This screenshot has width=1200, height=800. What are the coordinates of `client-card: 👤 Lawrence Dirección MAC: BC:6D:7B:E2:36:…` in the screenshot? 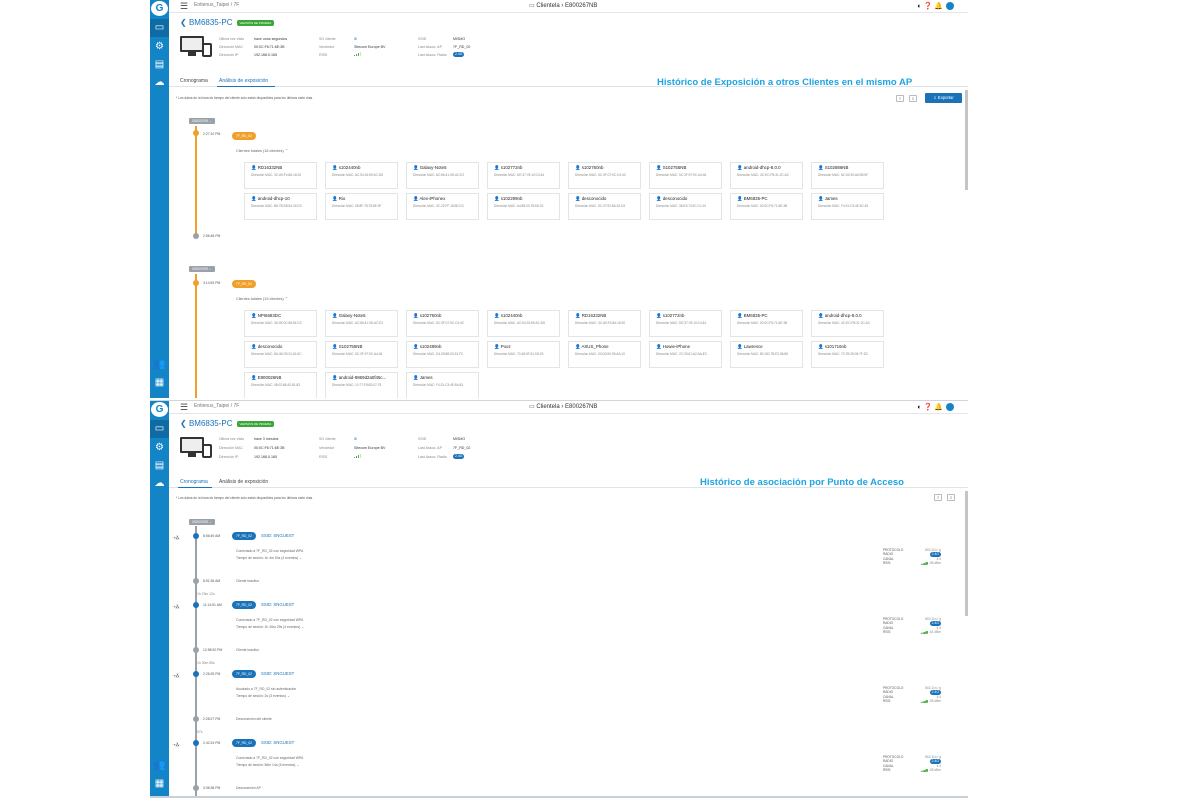 It's located at (766, 354).